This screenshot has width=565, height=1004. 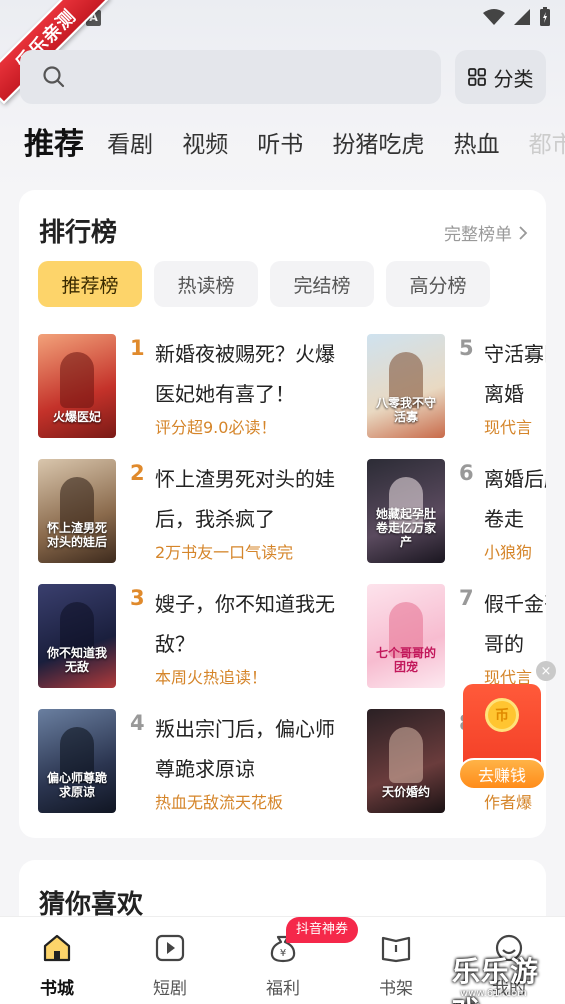 I want to click on book-tag: 热血无敌流天花板, so click(x=219, y=802).